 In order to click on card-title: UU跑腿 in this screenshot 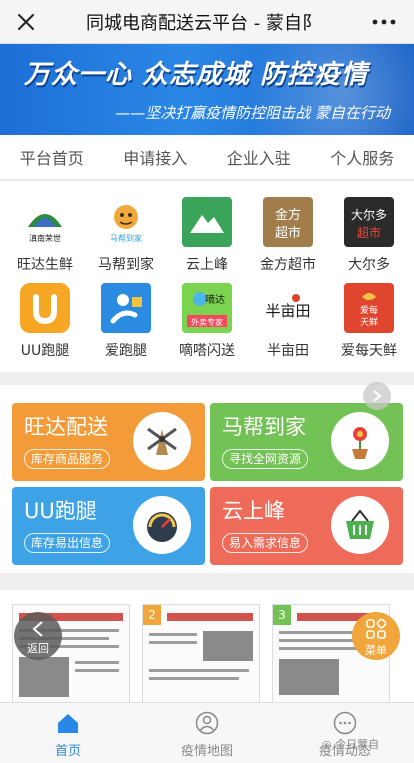, I will do `click(60, 511)`.